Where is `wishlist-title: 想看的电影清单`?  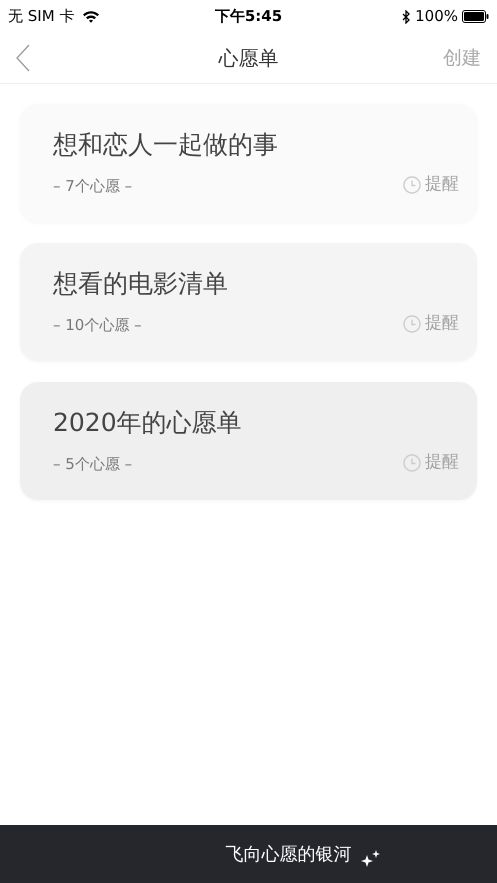
wishlist-title: 想看的电影清单 is located at coordinates (141, 284).